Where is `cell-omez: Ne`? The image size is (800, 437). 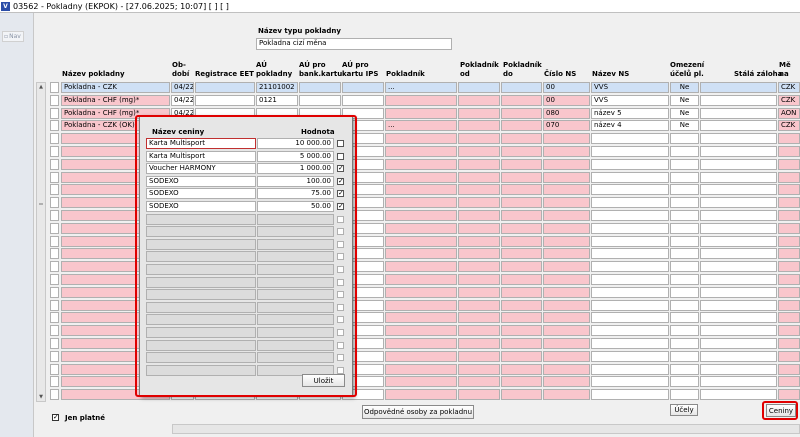 cell-omez: Ne is located at coordinates (684, 125).